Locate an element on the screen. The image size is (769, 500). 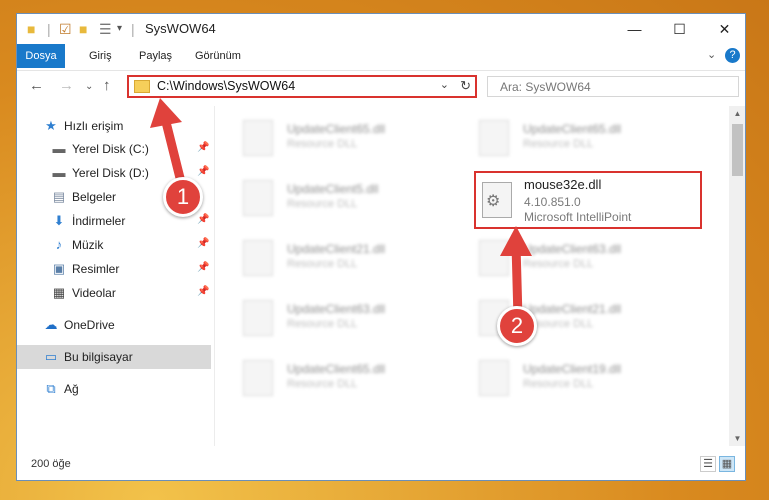
sidebar-item-label: Bu bilgisayar is located at coordinates (98, 357).